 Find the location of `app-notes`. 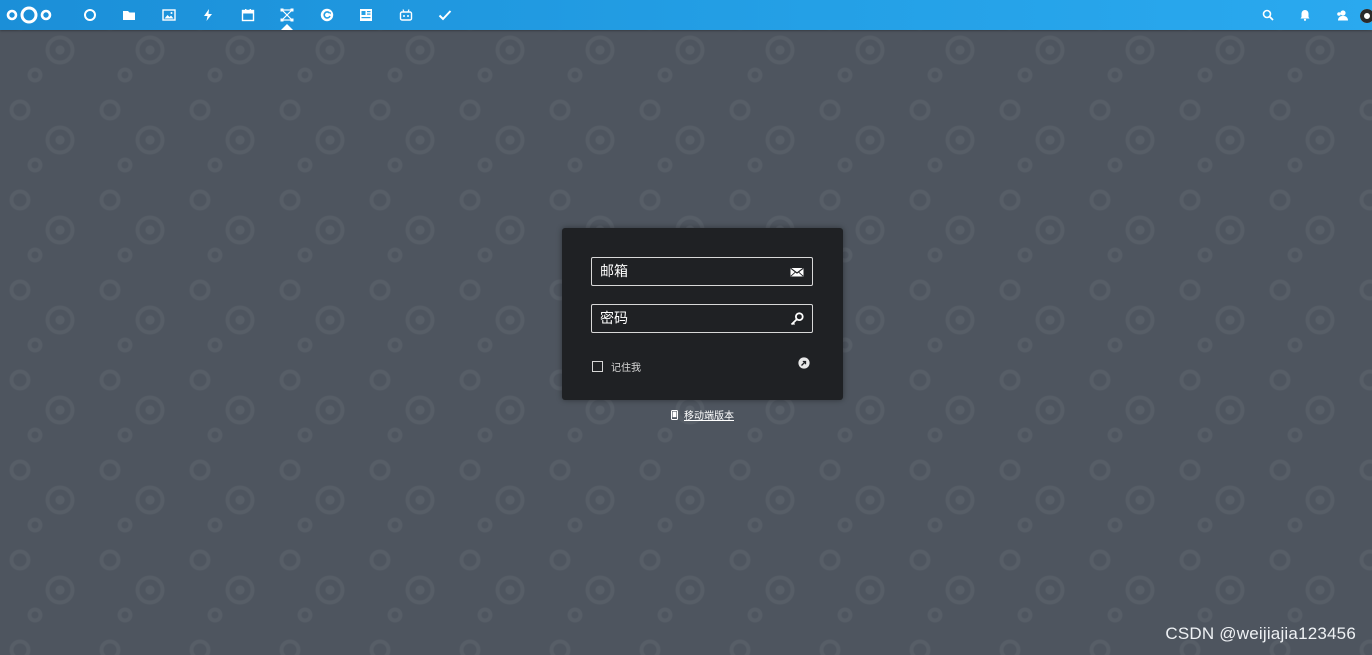

app-notes is located at coordinates (367, 15).